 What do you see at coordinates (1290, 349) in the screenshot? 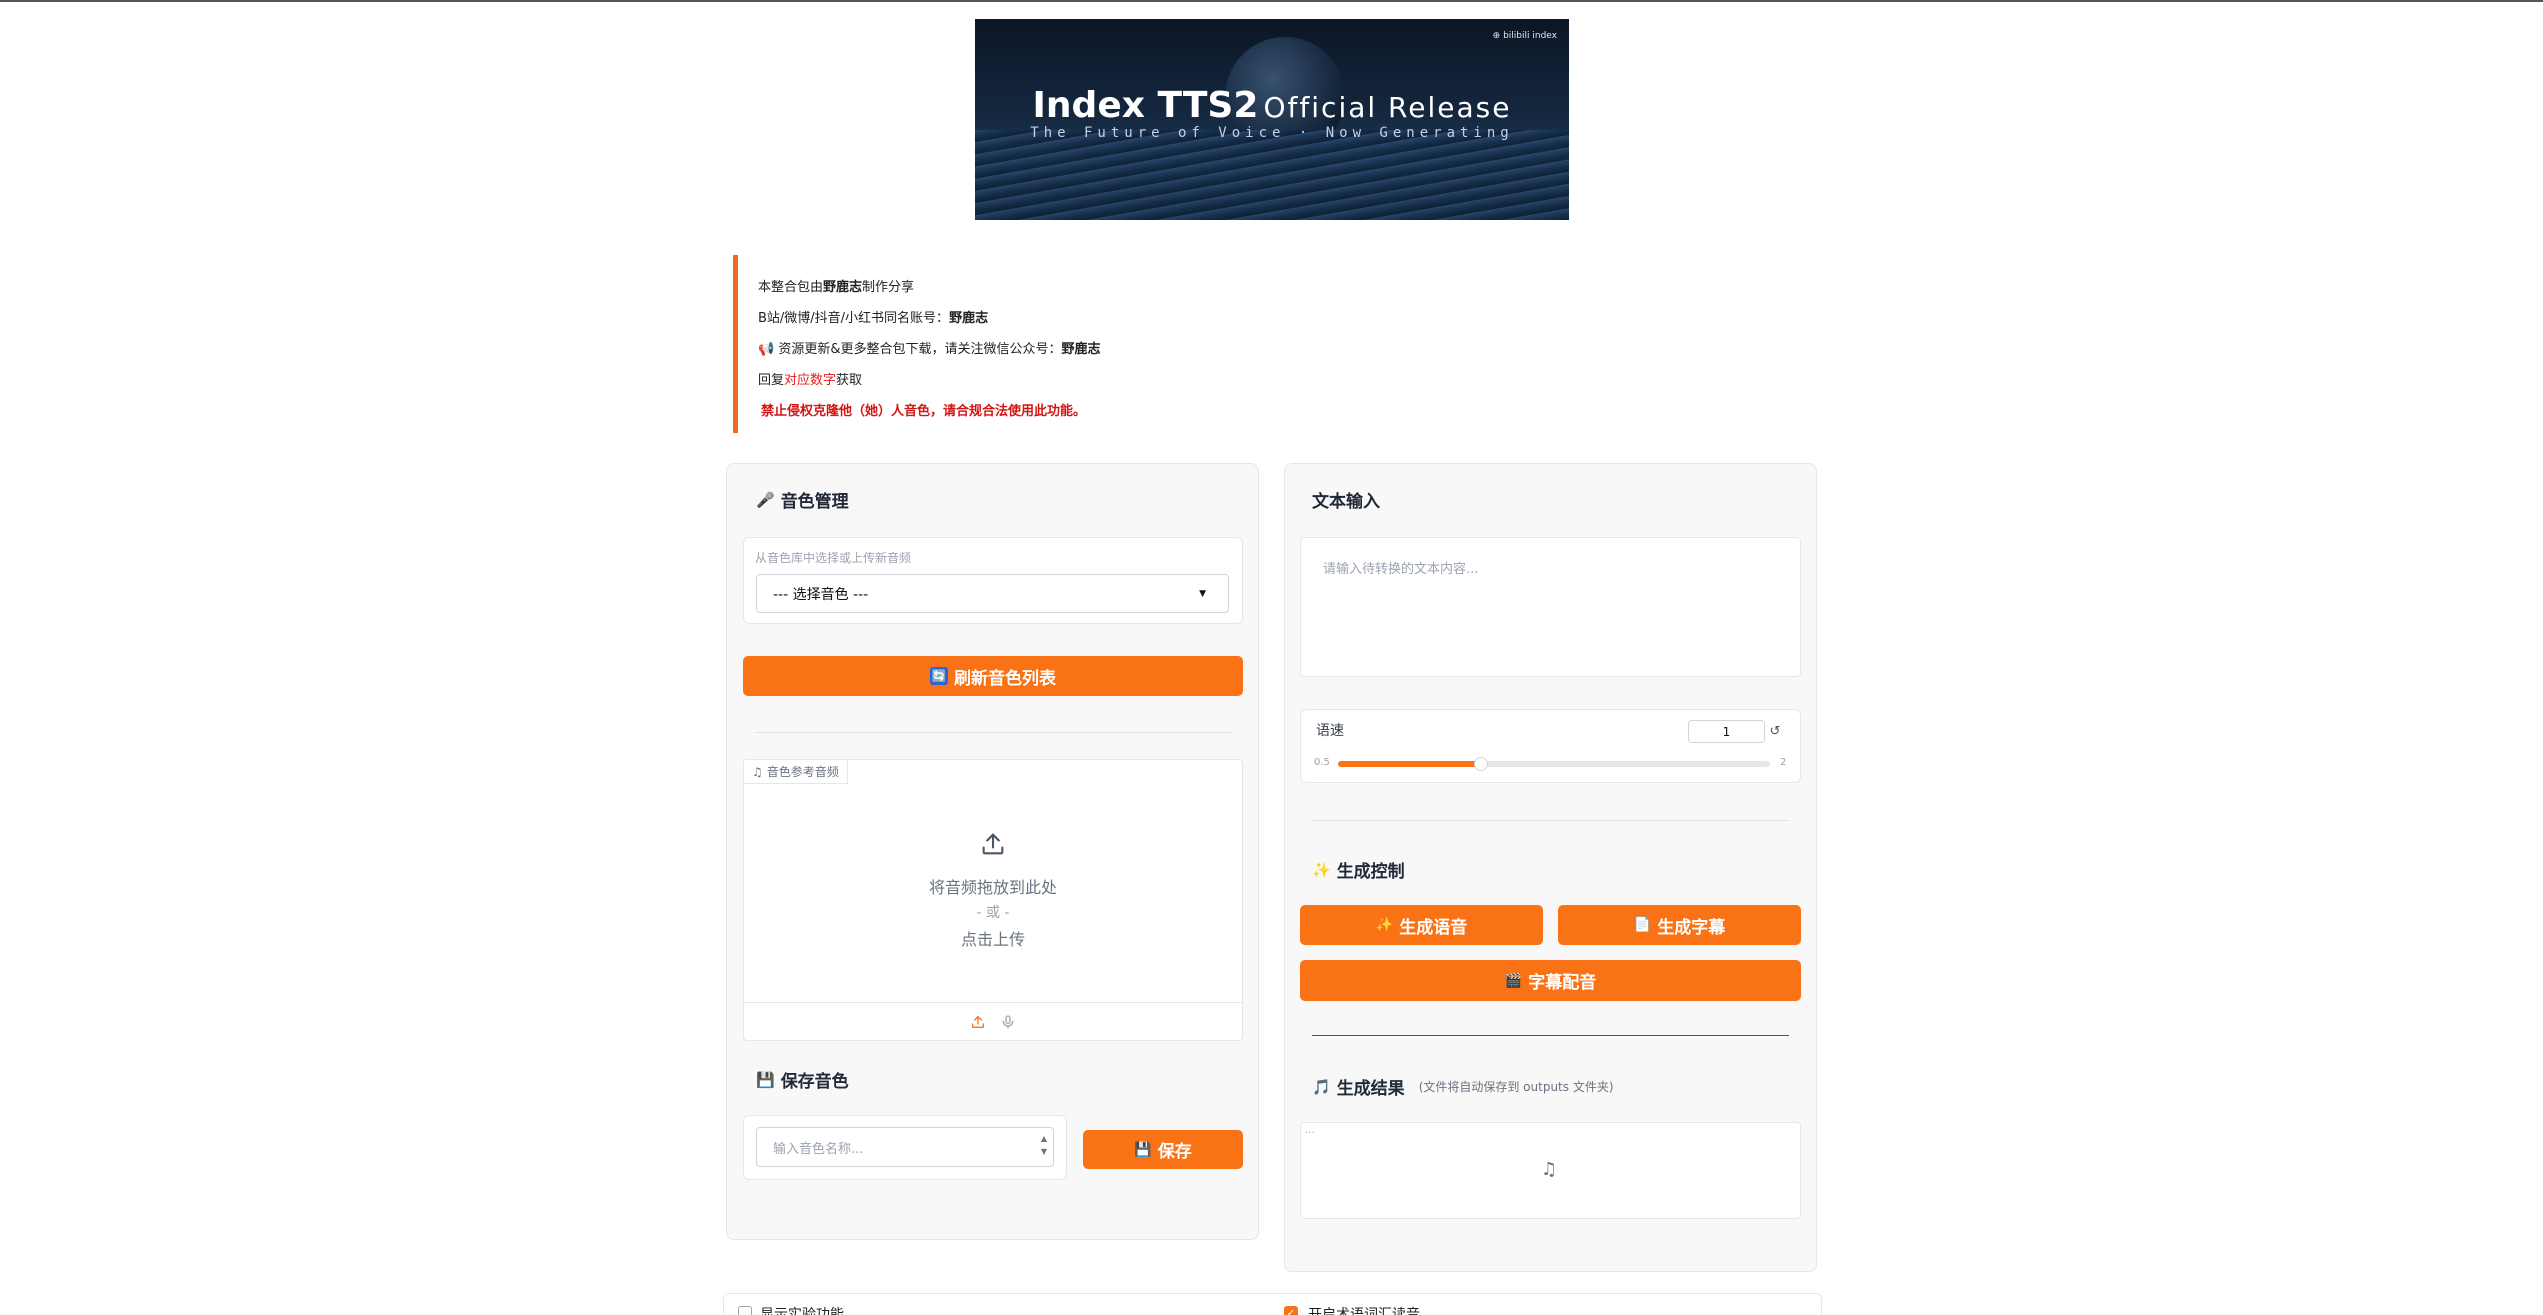
I see `notice-line-3: 📢 资源更新&更多整合包下载，请关注微信公众号：野鹿志` at bounding box center [1290, 349].